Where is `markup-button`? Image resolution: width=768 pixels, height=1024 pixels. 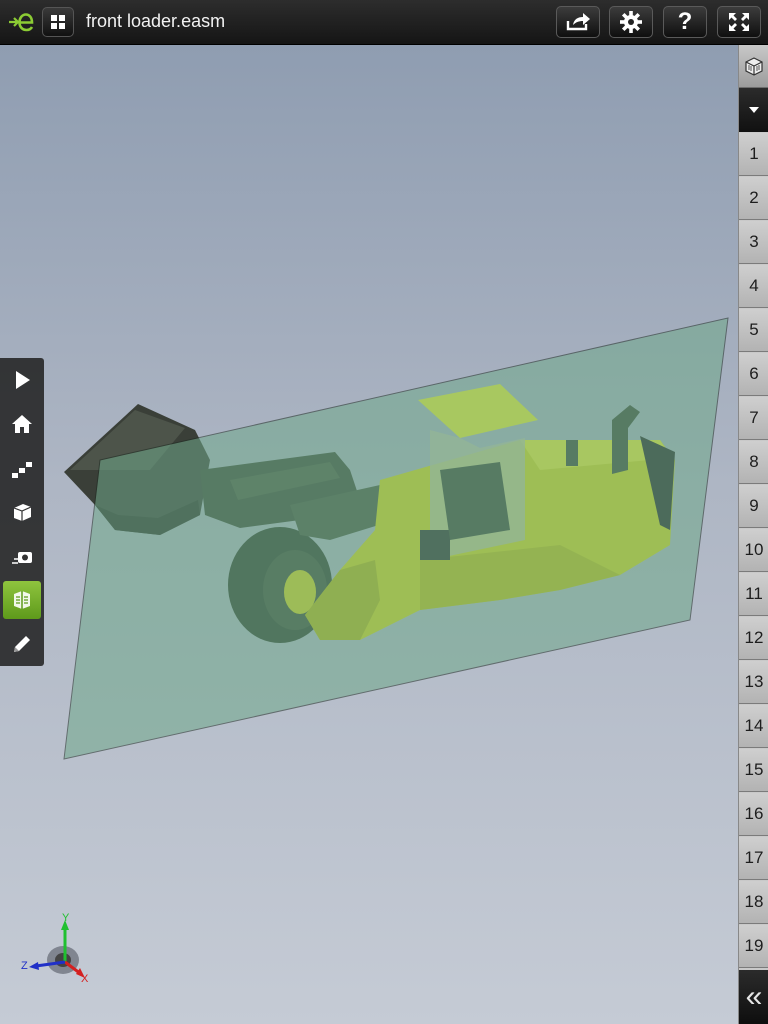 markup-button is located at coordinates (22, 644).